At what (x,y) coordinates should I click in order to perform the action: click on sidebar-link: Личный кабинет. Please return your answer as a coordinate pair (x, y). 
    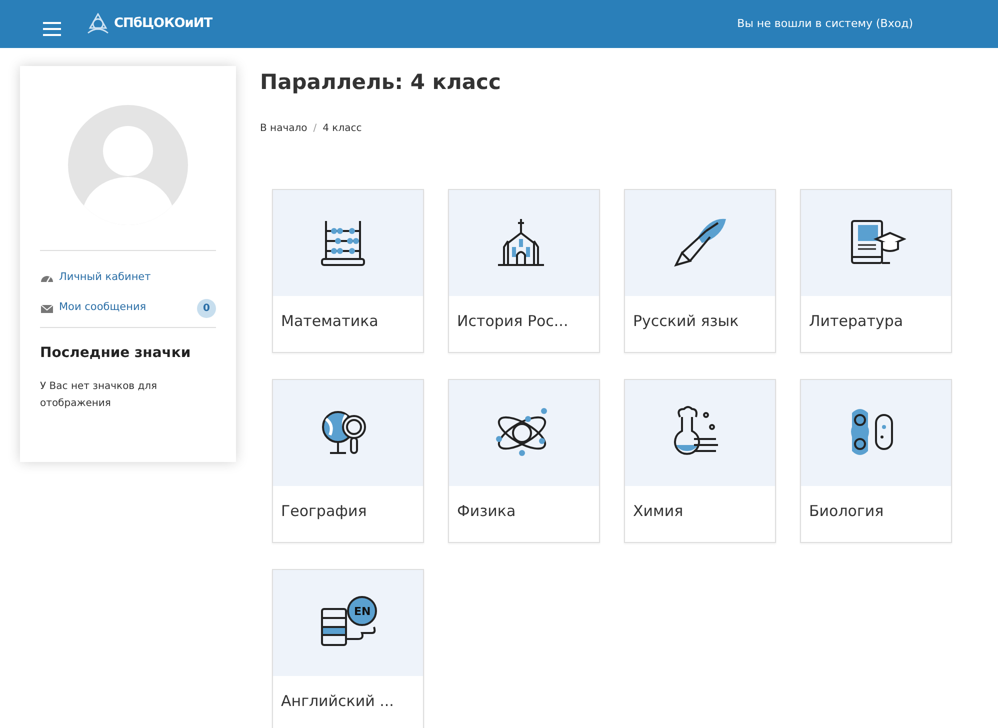
    Looking at the image, I should click on (105, 278).